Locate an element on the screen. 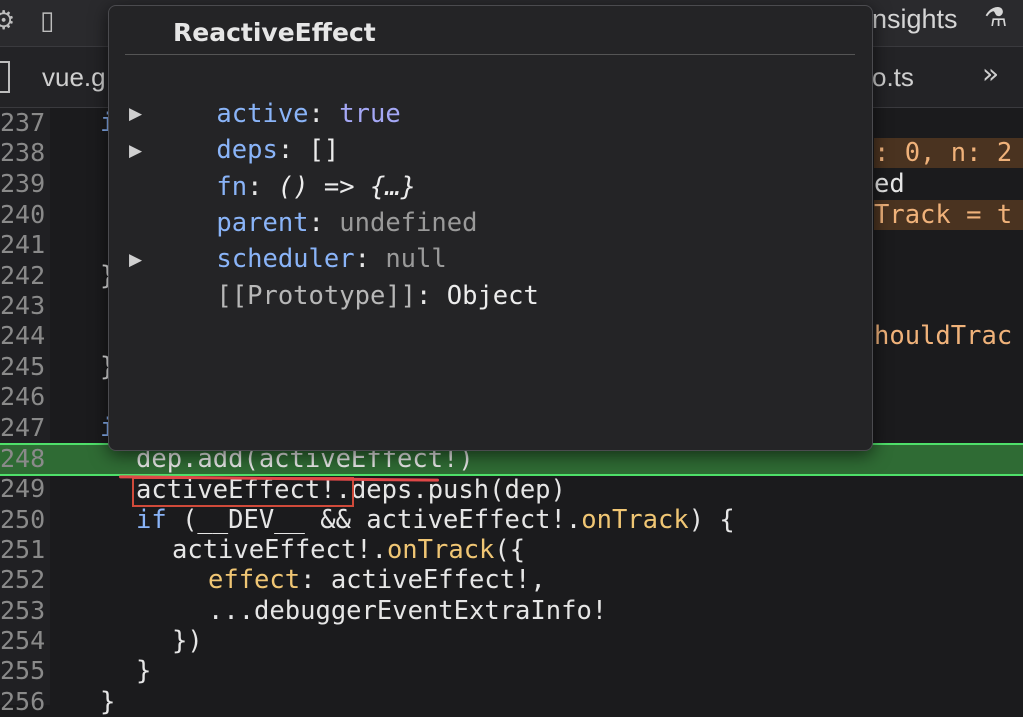 The image size is (1023, 717). line-number: 243 is located at coordinates (22, 306).